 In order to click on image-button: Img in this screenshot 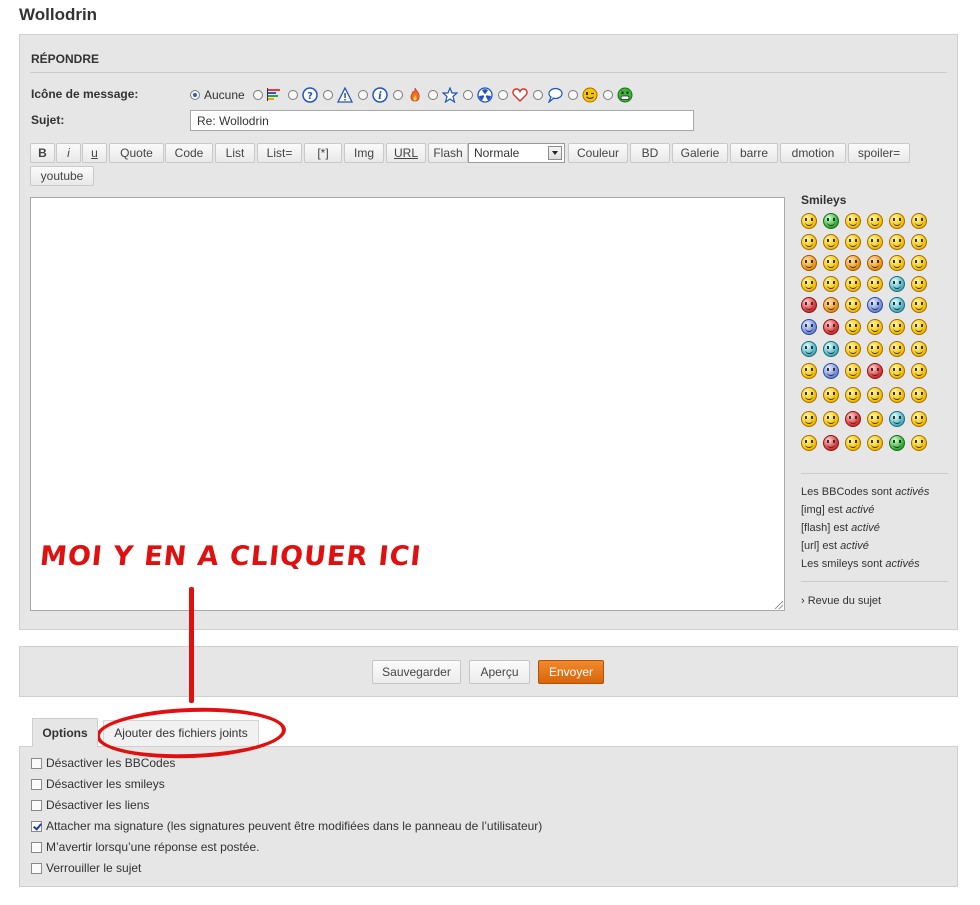, I will do `click(364, 153)`.